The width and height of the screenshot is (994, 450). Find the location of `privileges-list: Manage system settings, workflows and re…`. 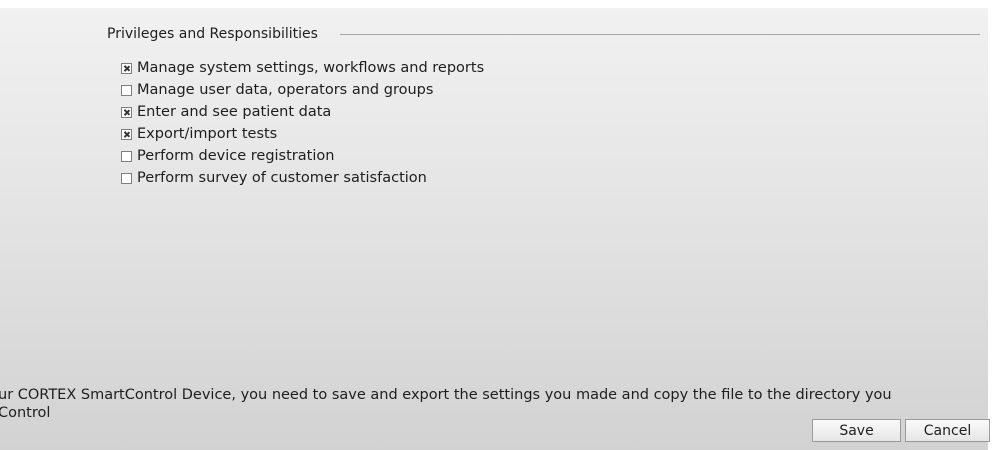

privileges-list: Manage system settings, workflows and re… is located at coordinates (302, 123).